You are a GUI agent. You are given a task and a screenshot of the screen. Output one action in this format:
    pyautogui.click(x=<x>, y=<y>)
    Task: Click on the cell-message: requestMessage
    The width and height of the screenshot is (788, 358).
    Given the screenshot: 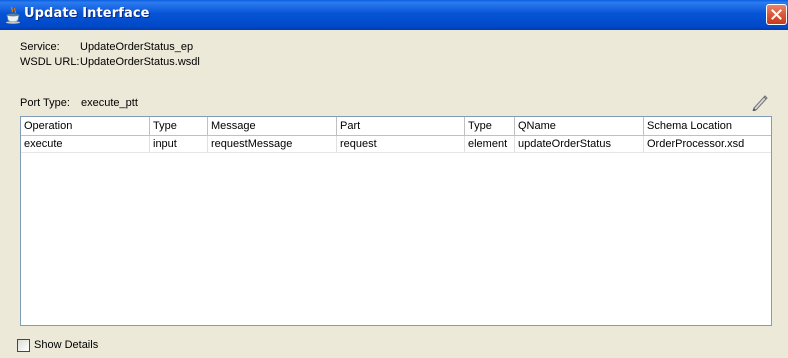 What is the action you would take?
    pyautogui.click(x=272, y=144)
    